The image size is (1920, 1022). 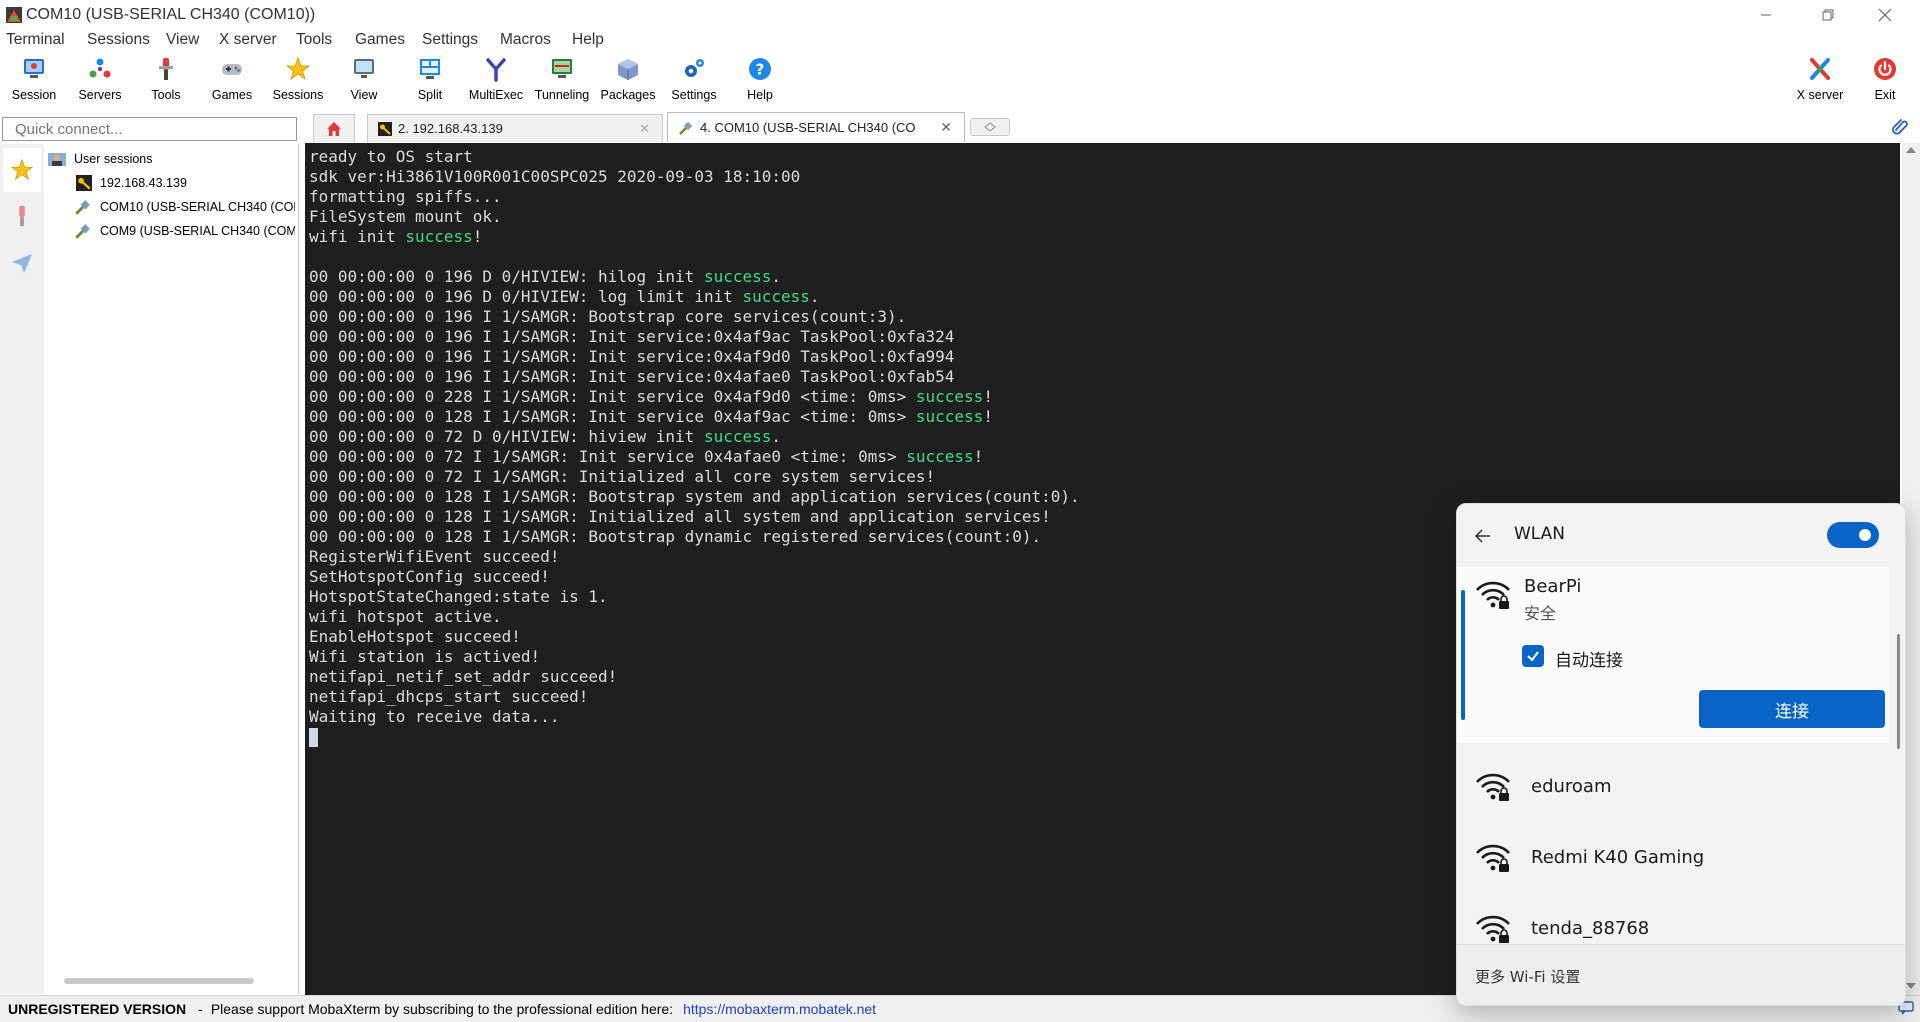 I want to click on tab-ssh-session: 2. 192.168.43.139 ✕, so click(x=515, y=128).